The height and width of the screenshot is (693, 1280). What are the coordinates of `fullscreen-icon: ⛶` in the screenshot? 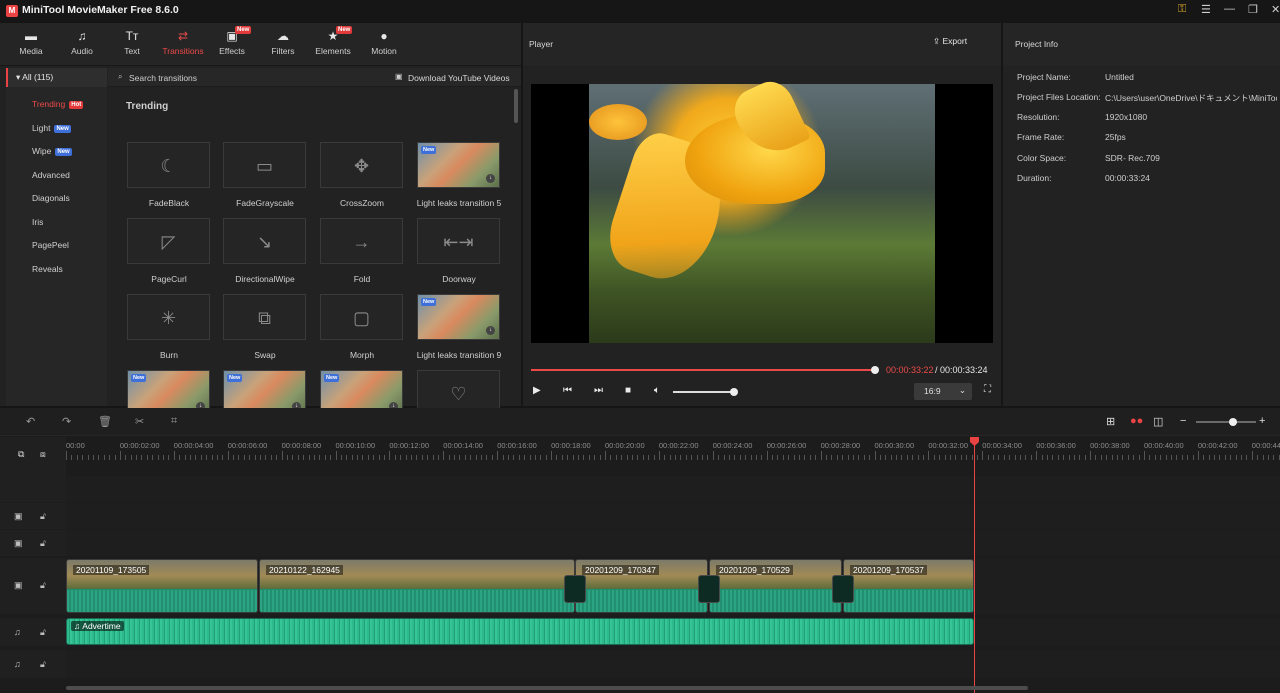 It's located at (987, 389).